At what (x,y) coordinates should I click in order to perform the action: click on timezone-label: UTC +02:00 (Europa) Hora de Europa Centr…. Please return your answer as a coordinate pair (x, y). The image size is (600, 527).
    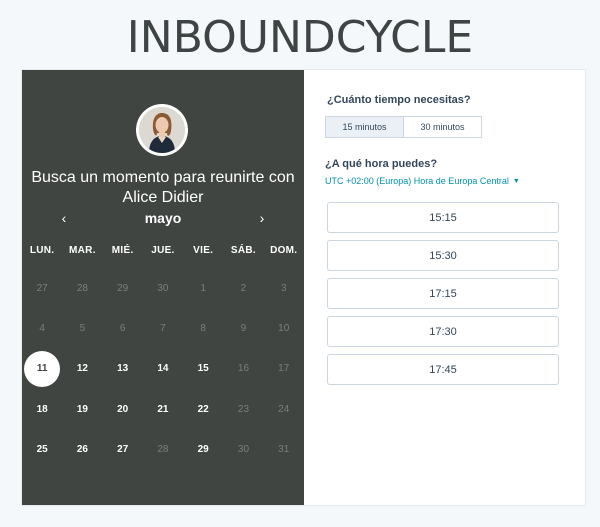
    Looking at the image, I should click on (417, 181).